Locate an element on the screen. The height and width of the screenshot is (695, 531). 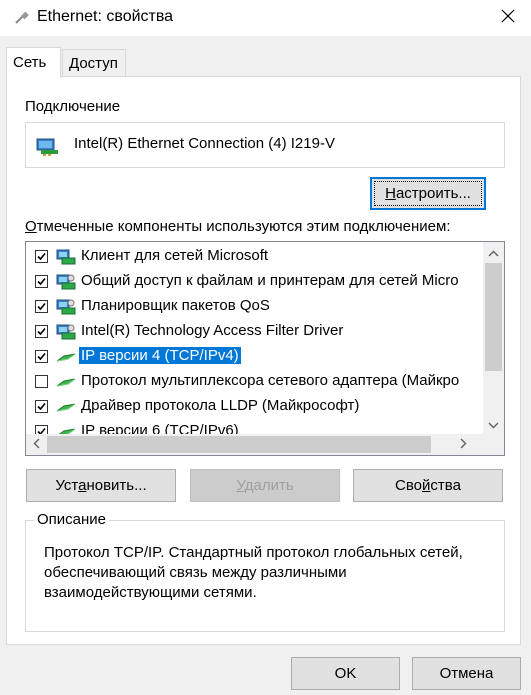
tab-network: Сеть is located at coordinates (33, 62).